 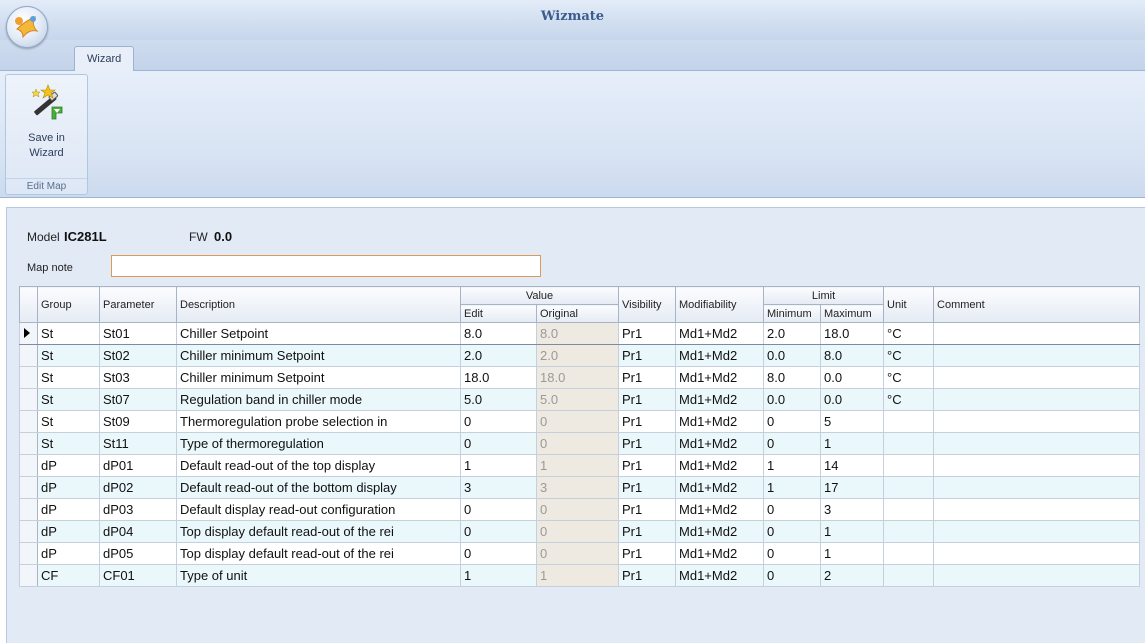 I want to click on cell-parameter: dP04, so click(x=138, y=531).